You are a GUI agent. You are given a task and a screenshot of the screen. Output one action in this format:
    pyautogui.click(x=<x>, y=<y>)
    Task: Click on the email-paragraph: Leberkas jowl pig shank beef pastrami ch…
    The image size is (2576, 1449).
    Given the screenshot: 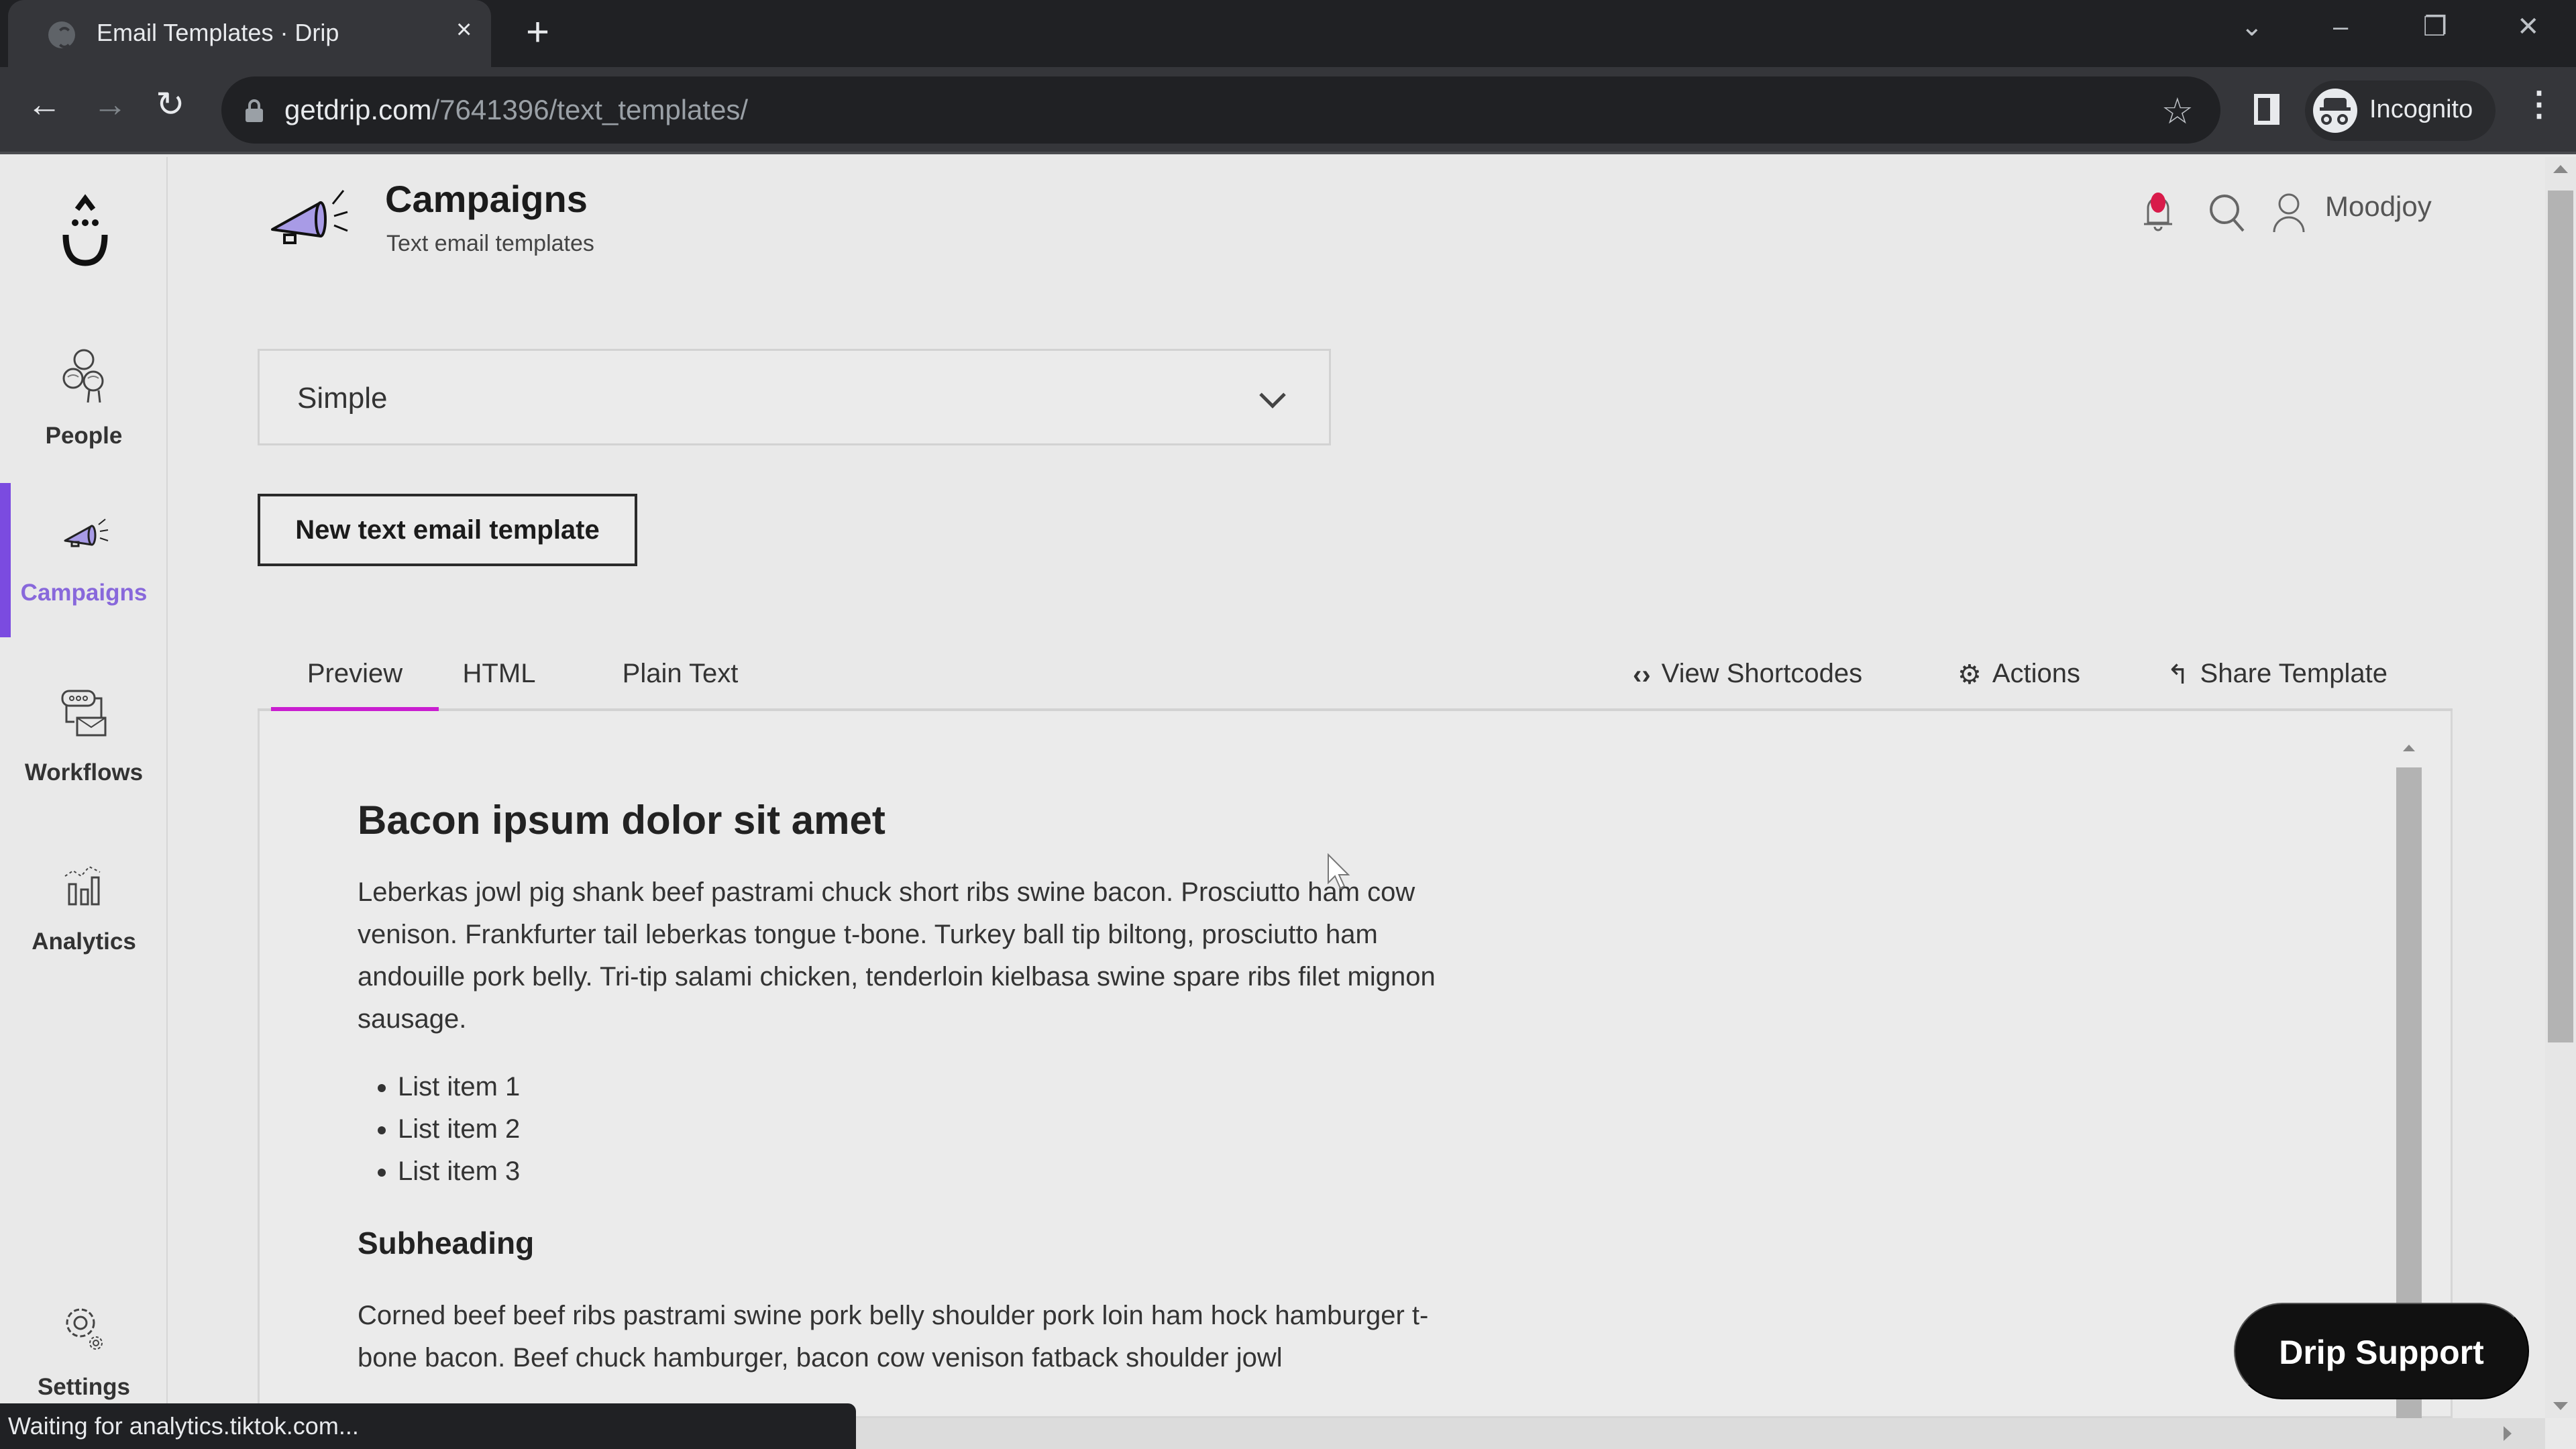 What is the action you would take?
    pyautogui.click(x=897, y=955)
    